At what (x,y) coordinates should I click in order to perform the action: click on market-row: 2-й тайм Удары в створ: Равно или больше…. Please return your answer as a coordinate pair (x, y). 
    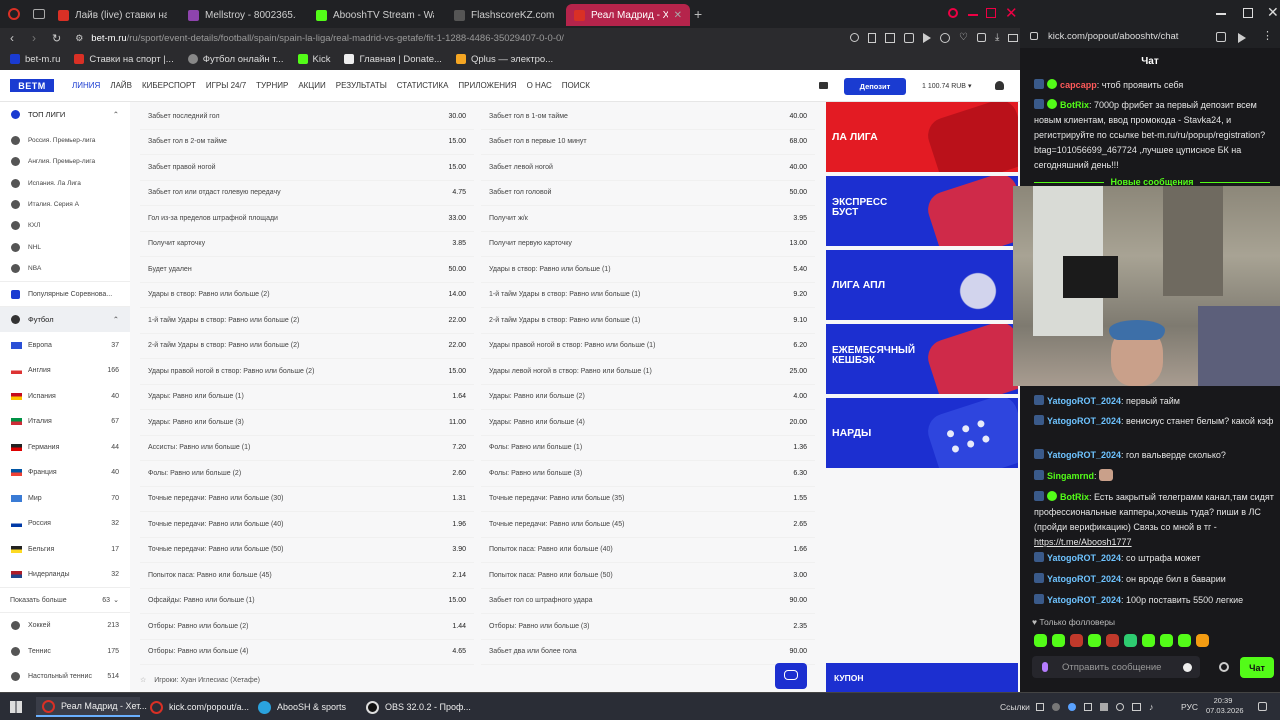
    Looking at the image, I should click on (648, 321).